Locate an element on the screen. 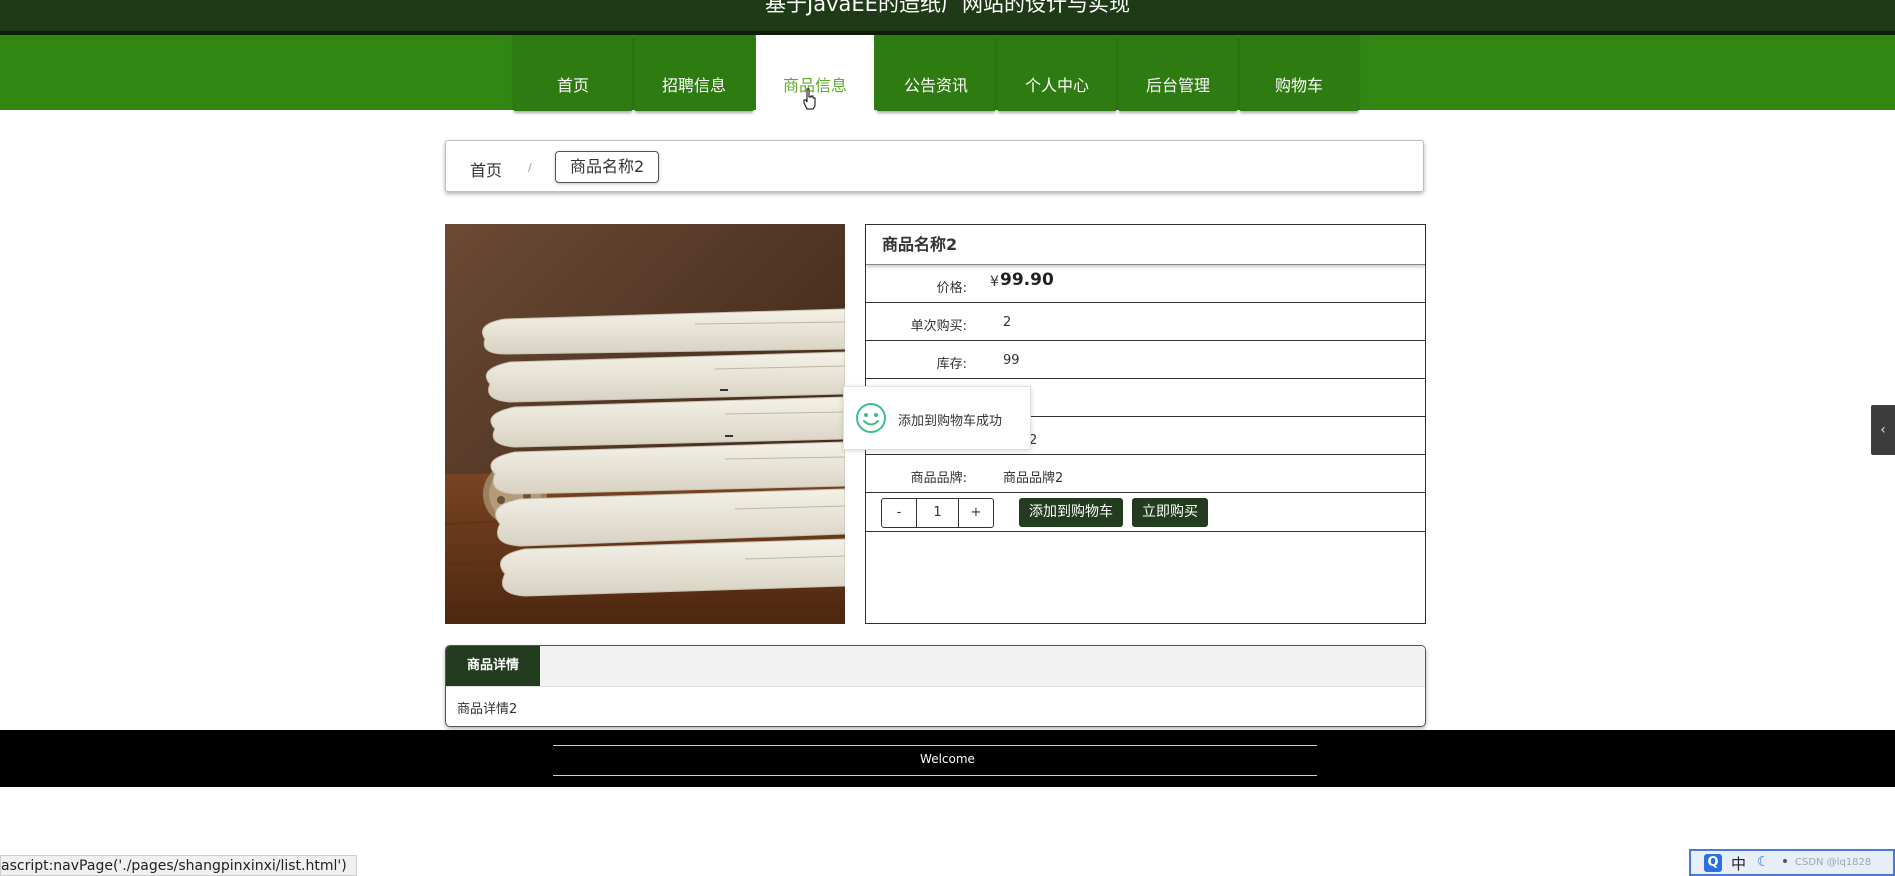 This screenshot has height=876, width=1895. ime-dot-icon is located at coordinates (1785, 861).